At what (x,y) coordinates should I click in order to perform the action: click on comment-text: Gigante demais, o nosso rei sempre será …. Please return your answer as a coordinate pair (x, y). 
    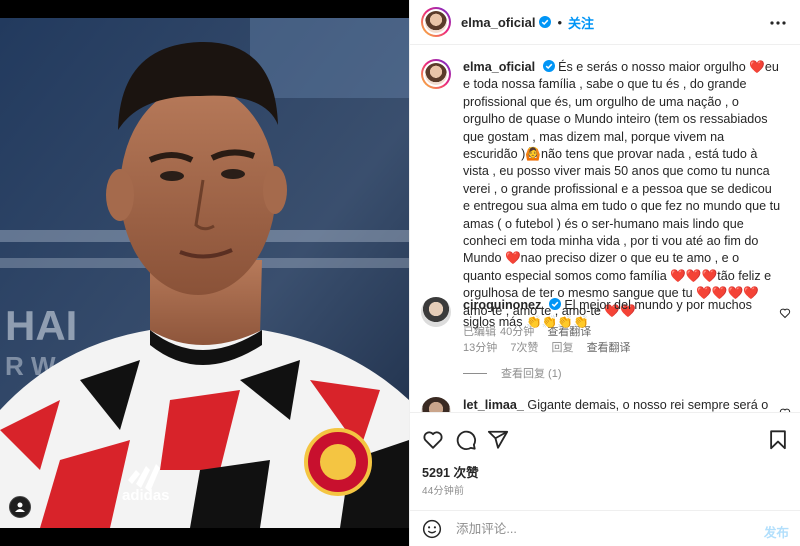
    Looking at the image, I should click on (648, 405).